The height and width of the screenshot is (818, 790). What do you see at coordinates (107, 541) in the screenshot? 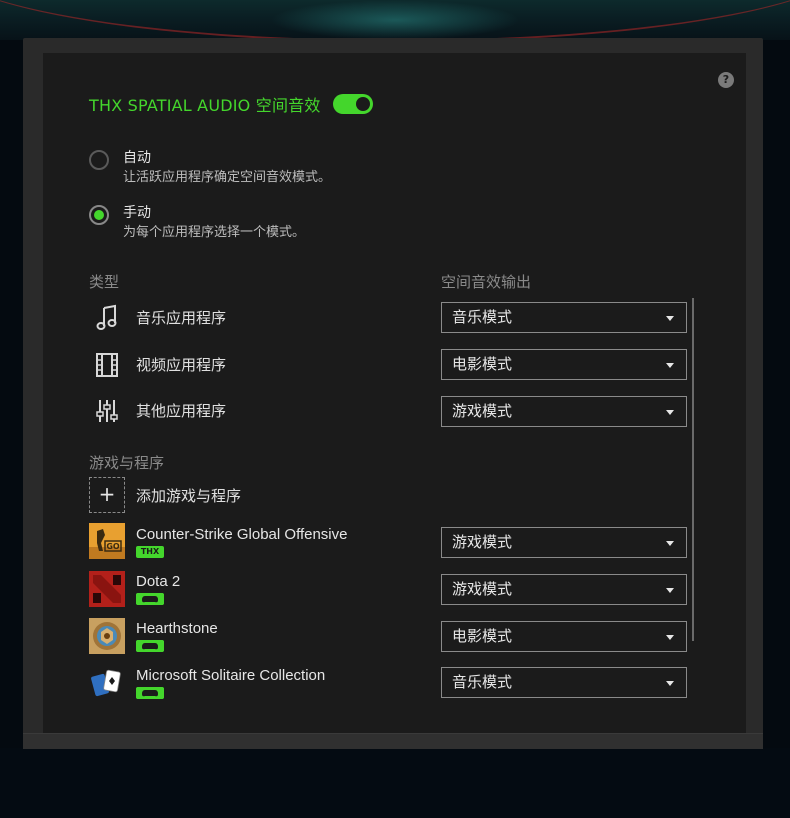
I see `csgo-logo-icon: GO` at bounding box center [107, 541].